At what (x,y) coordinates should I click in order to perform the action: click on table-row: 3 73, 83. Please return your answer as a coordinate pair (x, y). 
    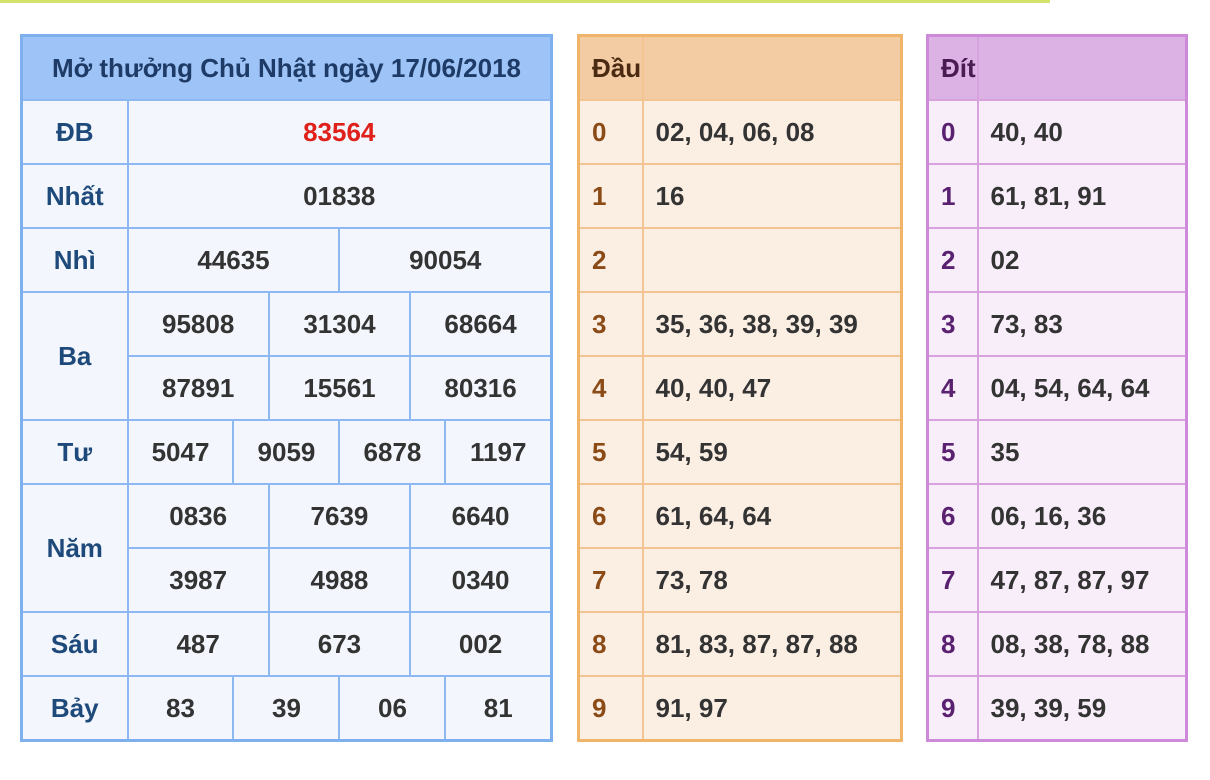
    Looking at the image, I should click on (1057, 324).